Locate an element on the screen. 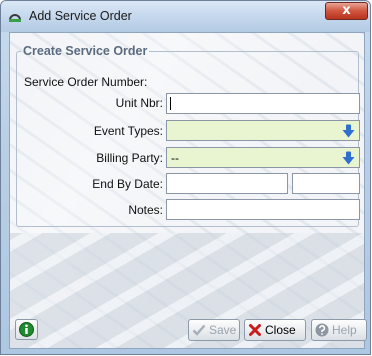  event-types-dropdown is located at coordinates (263, 130).